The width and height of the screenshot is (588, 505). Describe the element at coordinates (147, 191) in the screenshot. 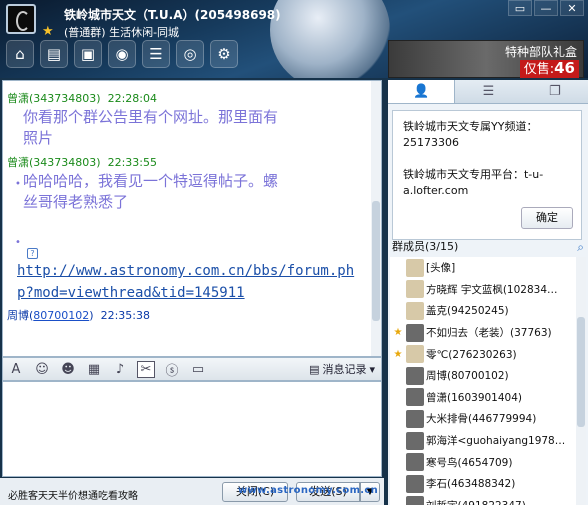

I see `message-text: • 哈哈哈哈，我看见一个特逗得帖子。螺 丝哥得老熟悉了` at that location.